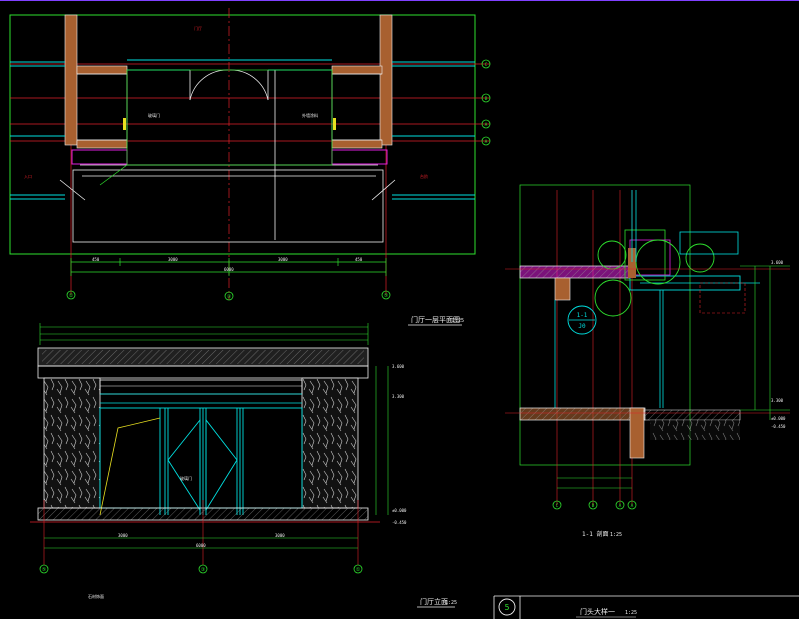  Describe the element at coordinates (582, 315) in the screenshot. I see `section-callout-label: 1-1` at that location.